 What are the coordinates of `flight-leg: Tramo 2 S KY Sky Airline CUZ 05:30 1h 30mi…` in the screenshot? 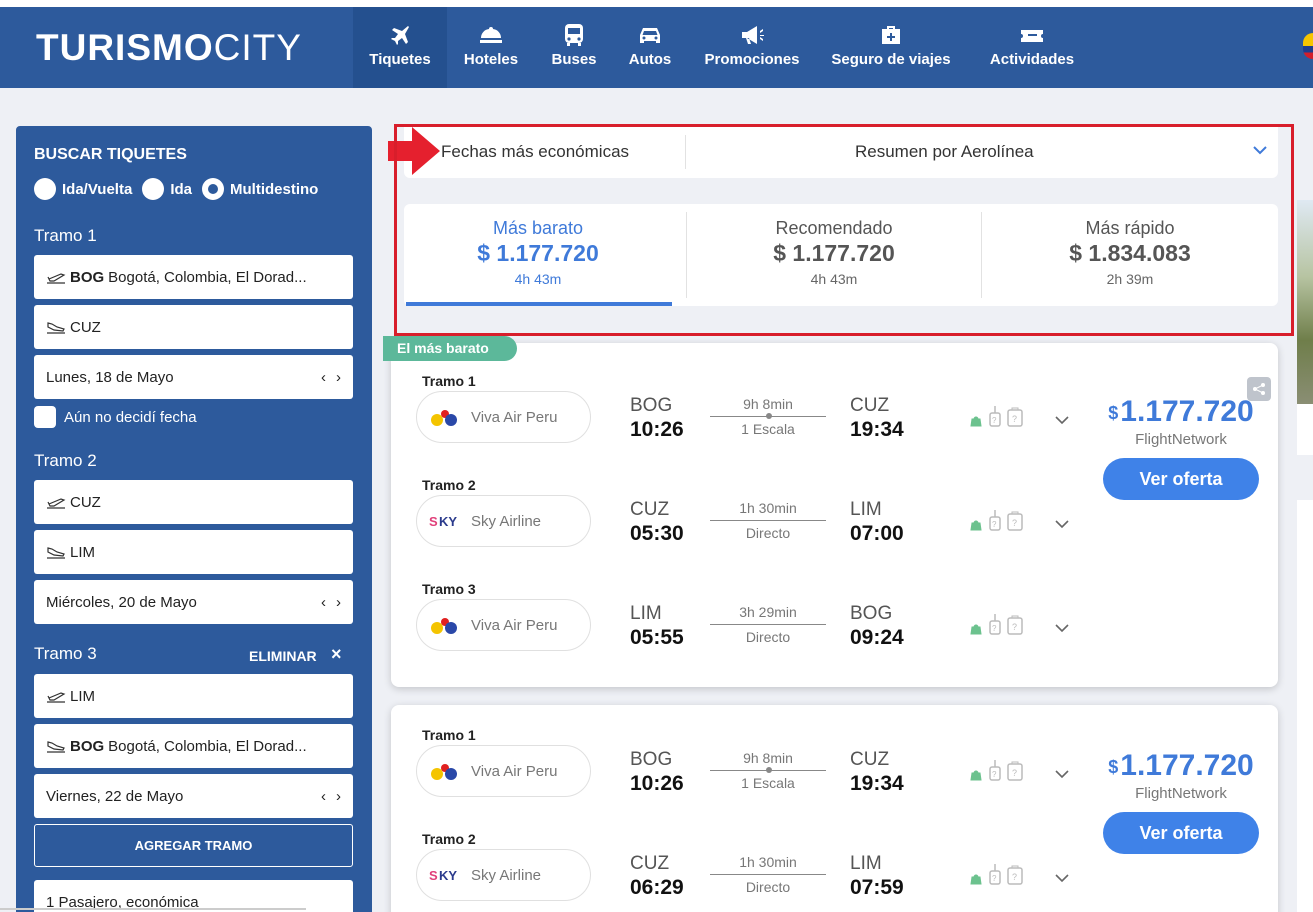 It's located at (741, 527).